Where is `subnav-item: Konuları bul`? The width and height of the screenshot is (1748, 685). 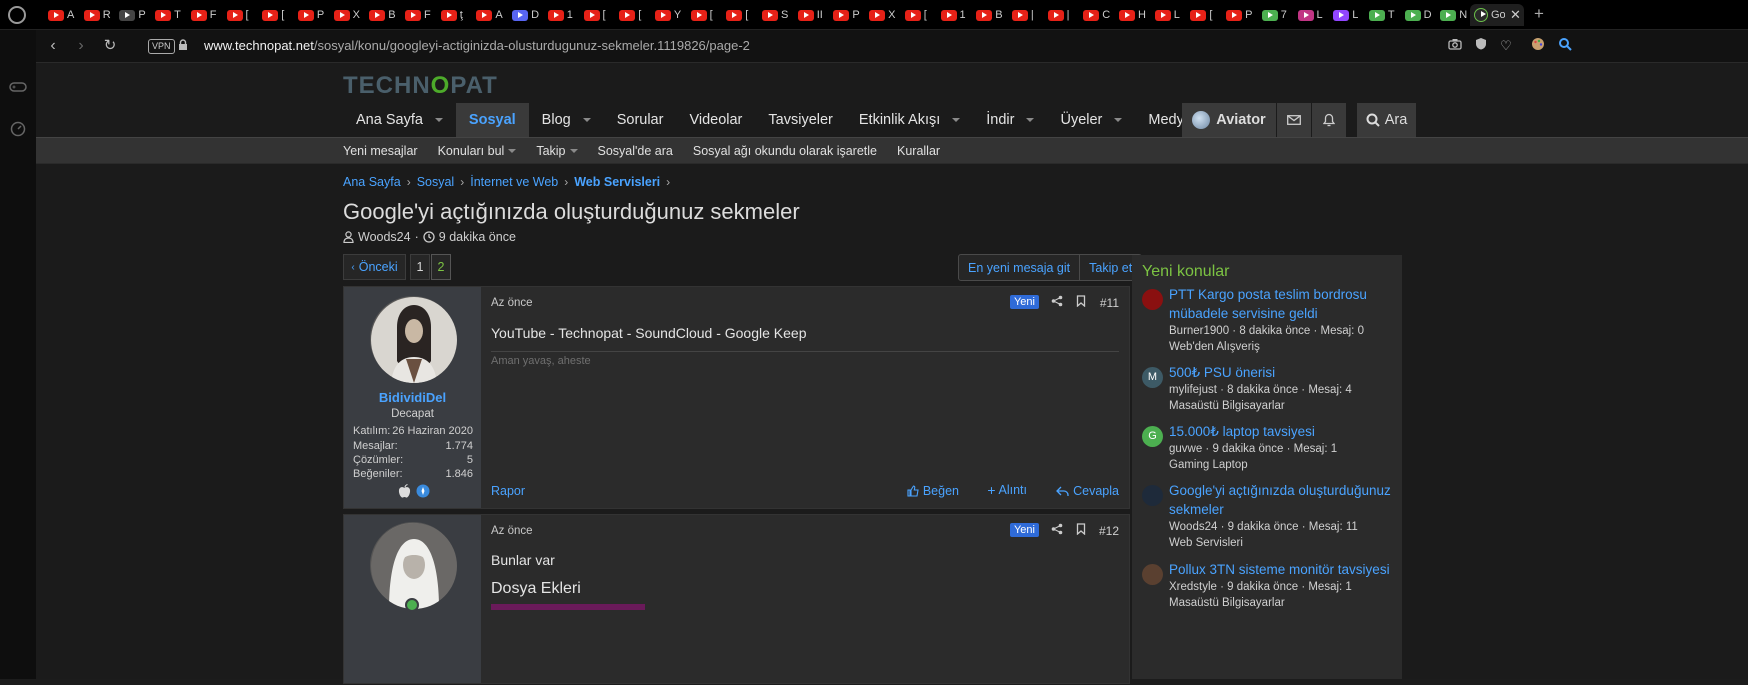 subnav-item: Konuları bul is located at coordinates (477, 151).